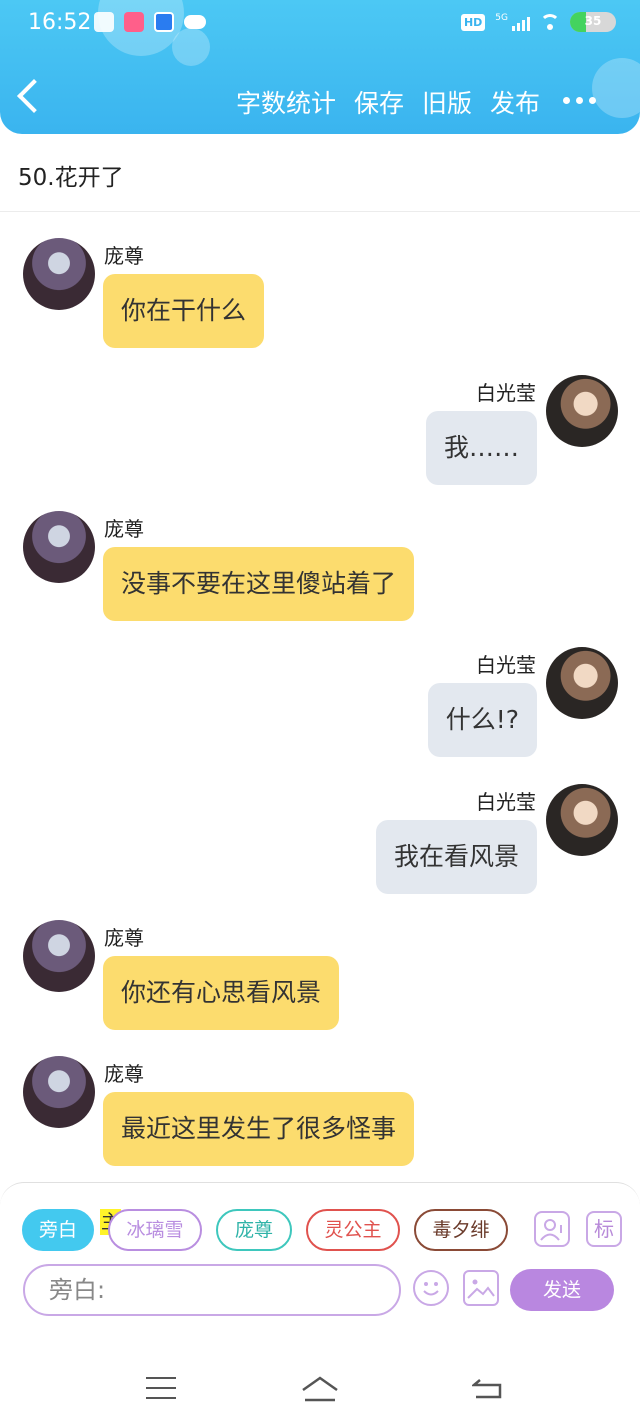 The width and height of the screenshot is (640, 1427). Describe the element at coordinates (488, 1388) in the screenshot. I see `back-icon` at that location.